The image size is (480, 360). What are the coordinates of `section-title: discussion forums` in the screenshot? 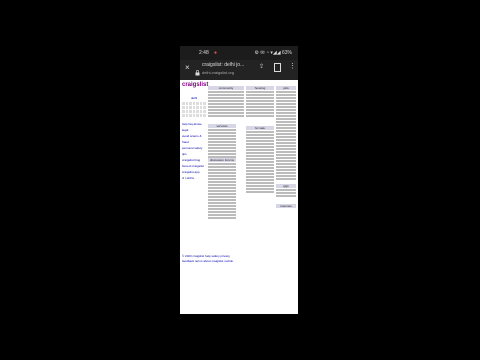 It's located at (222, 160).